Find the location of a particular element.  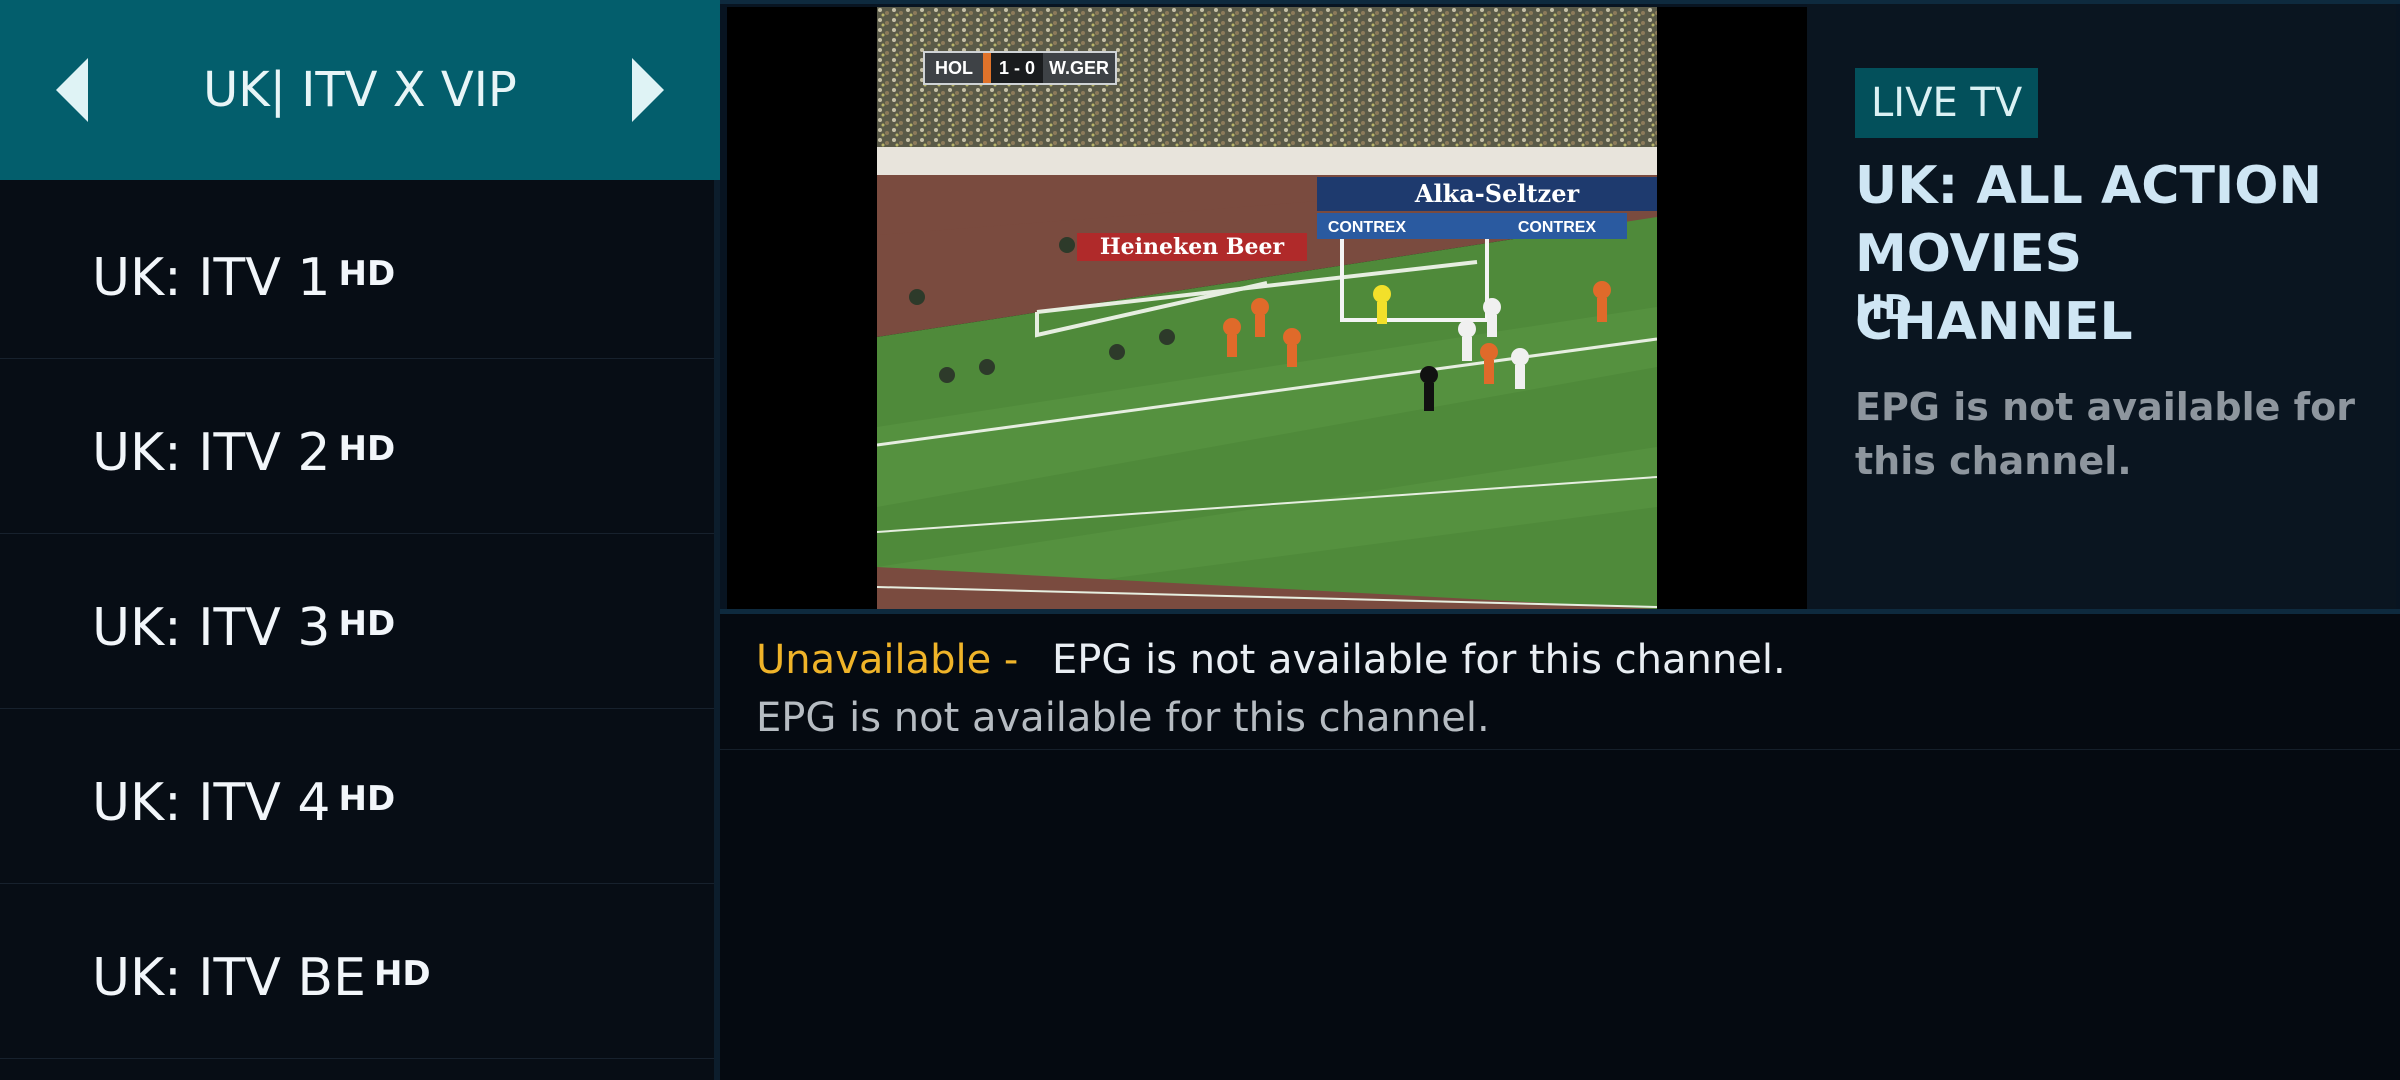

live-tv-badge: LIVE TV is located at coordinates (1947, 103).